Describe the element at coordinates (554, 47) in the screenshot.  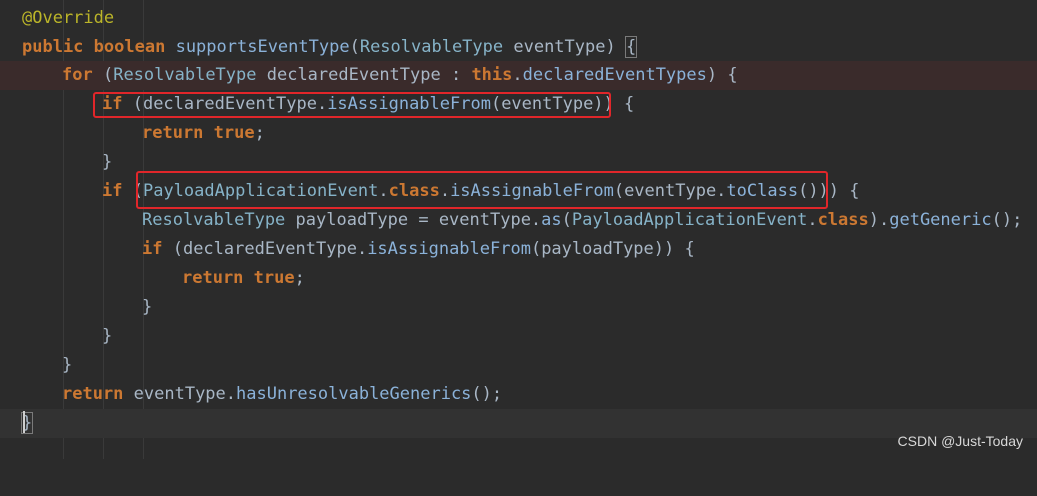
I see `parameter-token: eventType` at that location.